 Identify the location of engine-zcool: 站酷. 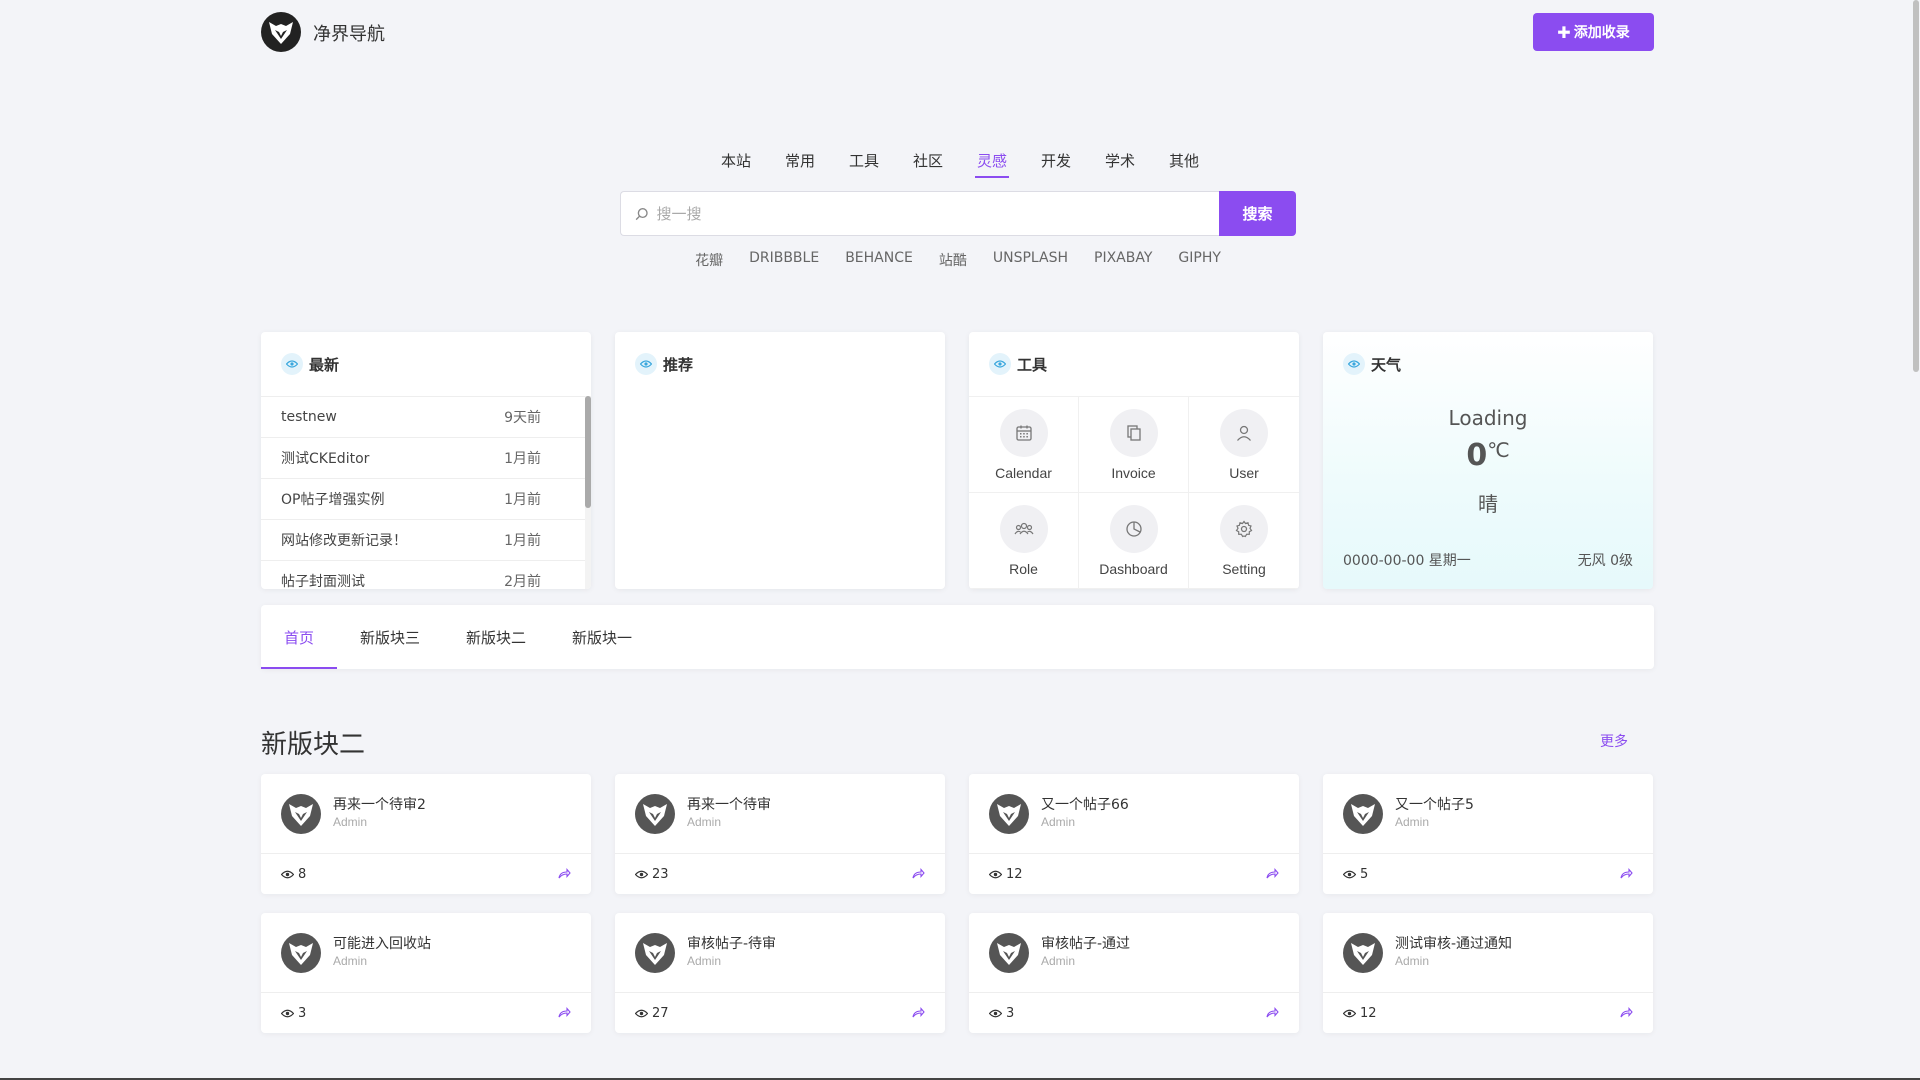
(953, 260).